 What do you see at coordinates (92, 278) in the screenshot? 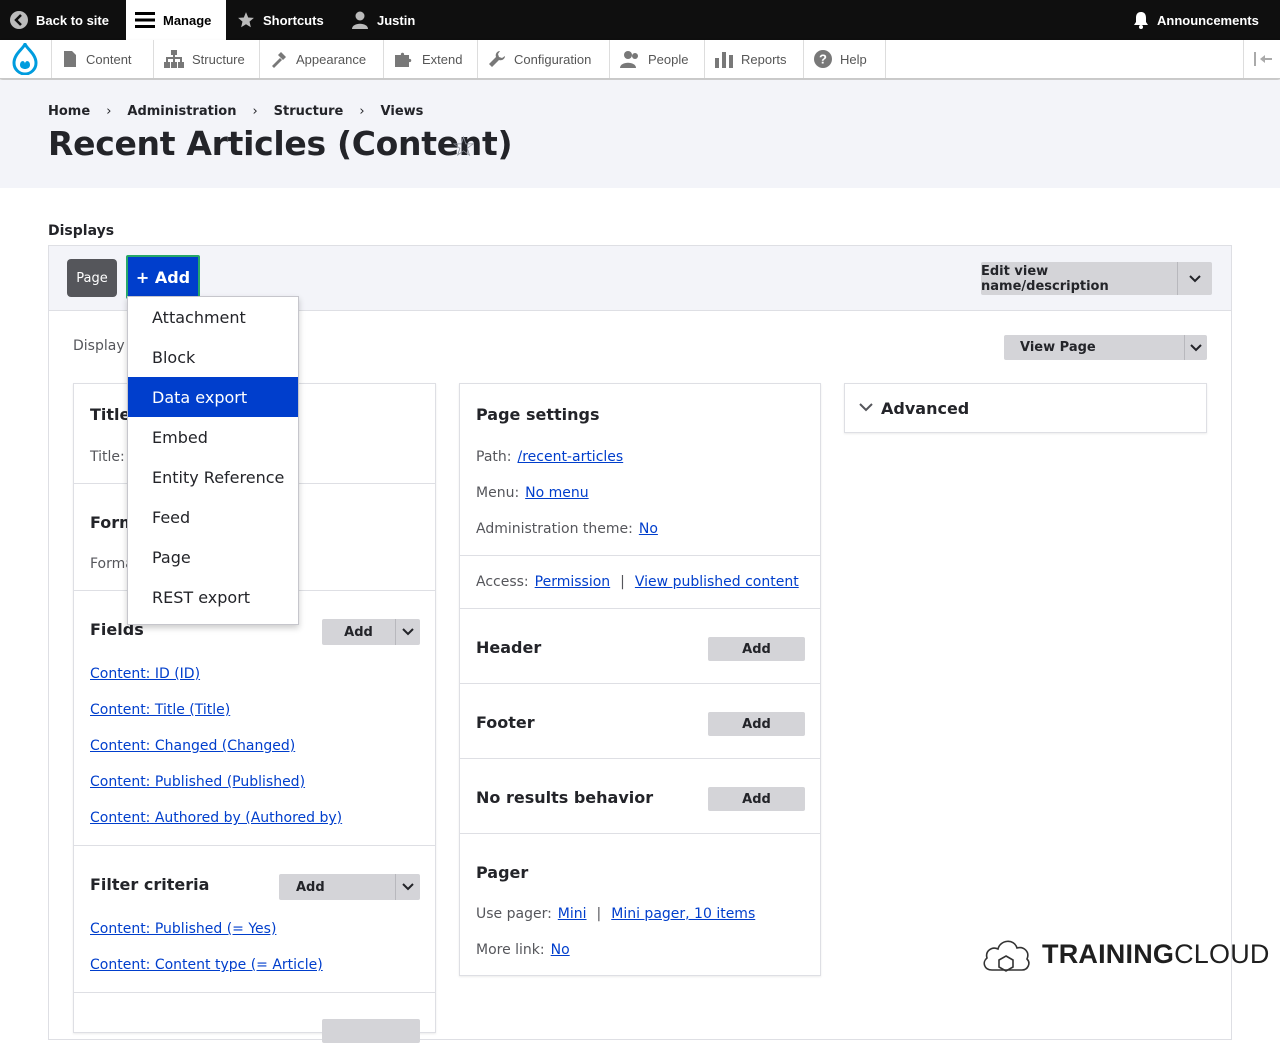
I see `display-tab-page: Page` at bounding box center [92, 278].